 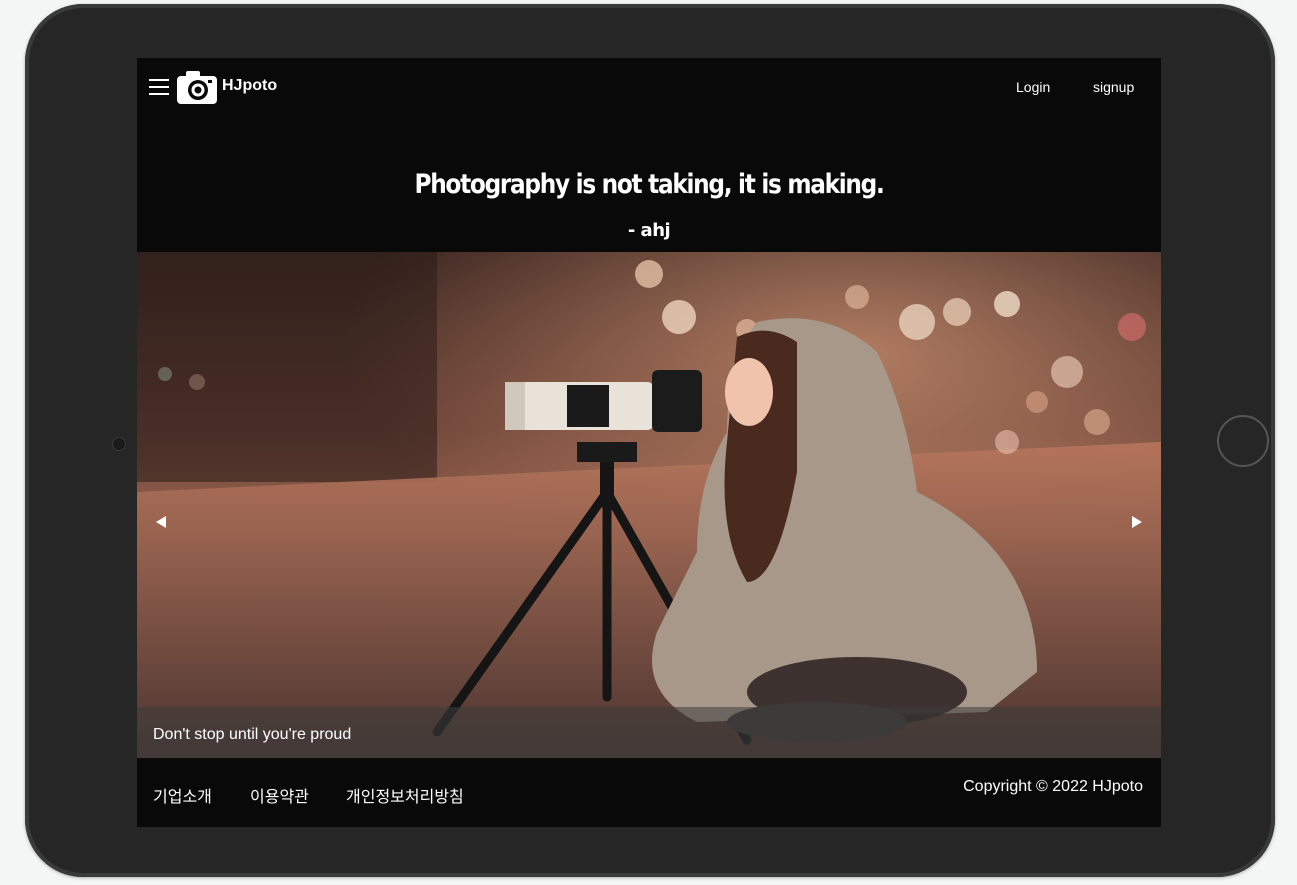 I want to click on navbar: HJpoto Login signup, so click(x=649, y=88).